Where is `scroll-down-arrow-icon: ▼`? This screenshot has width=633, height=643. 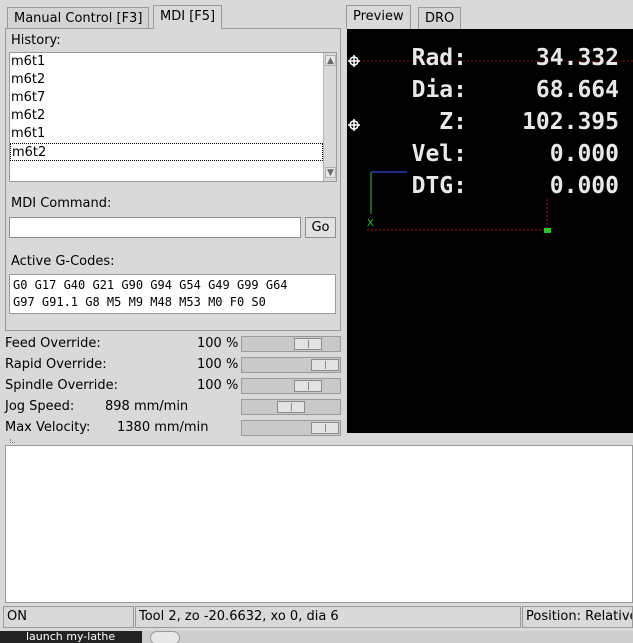
scroll-down-arrow-icon: ▼ is located at coordinates (330, 172).